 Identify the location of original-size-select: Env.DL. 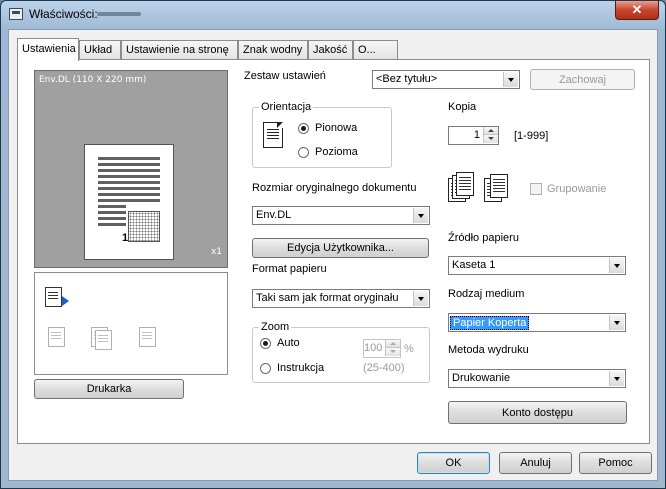
(341, 215).